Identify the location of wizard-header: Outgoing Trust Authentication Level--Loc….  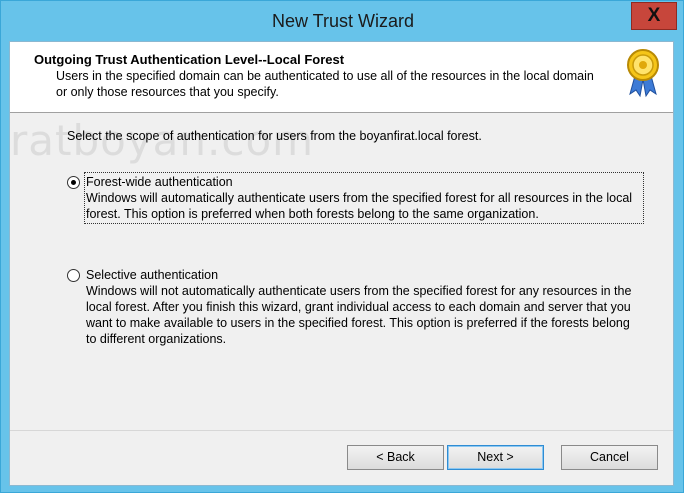
(341, 77).